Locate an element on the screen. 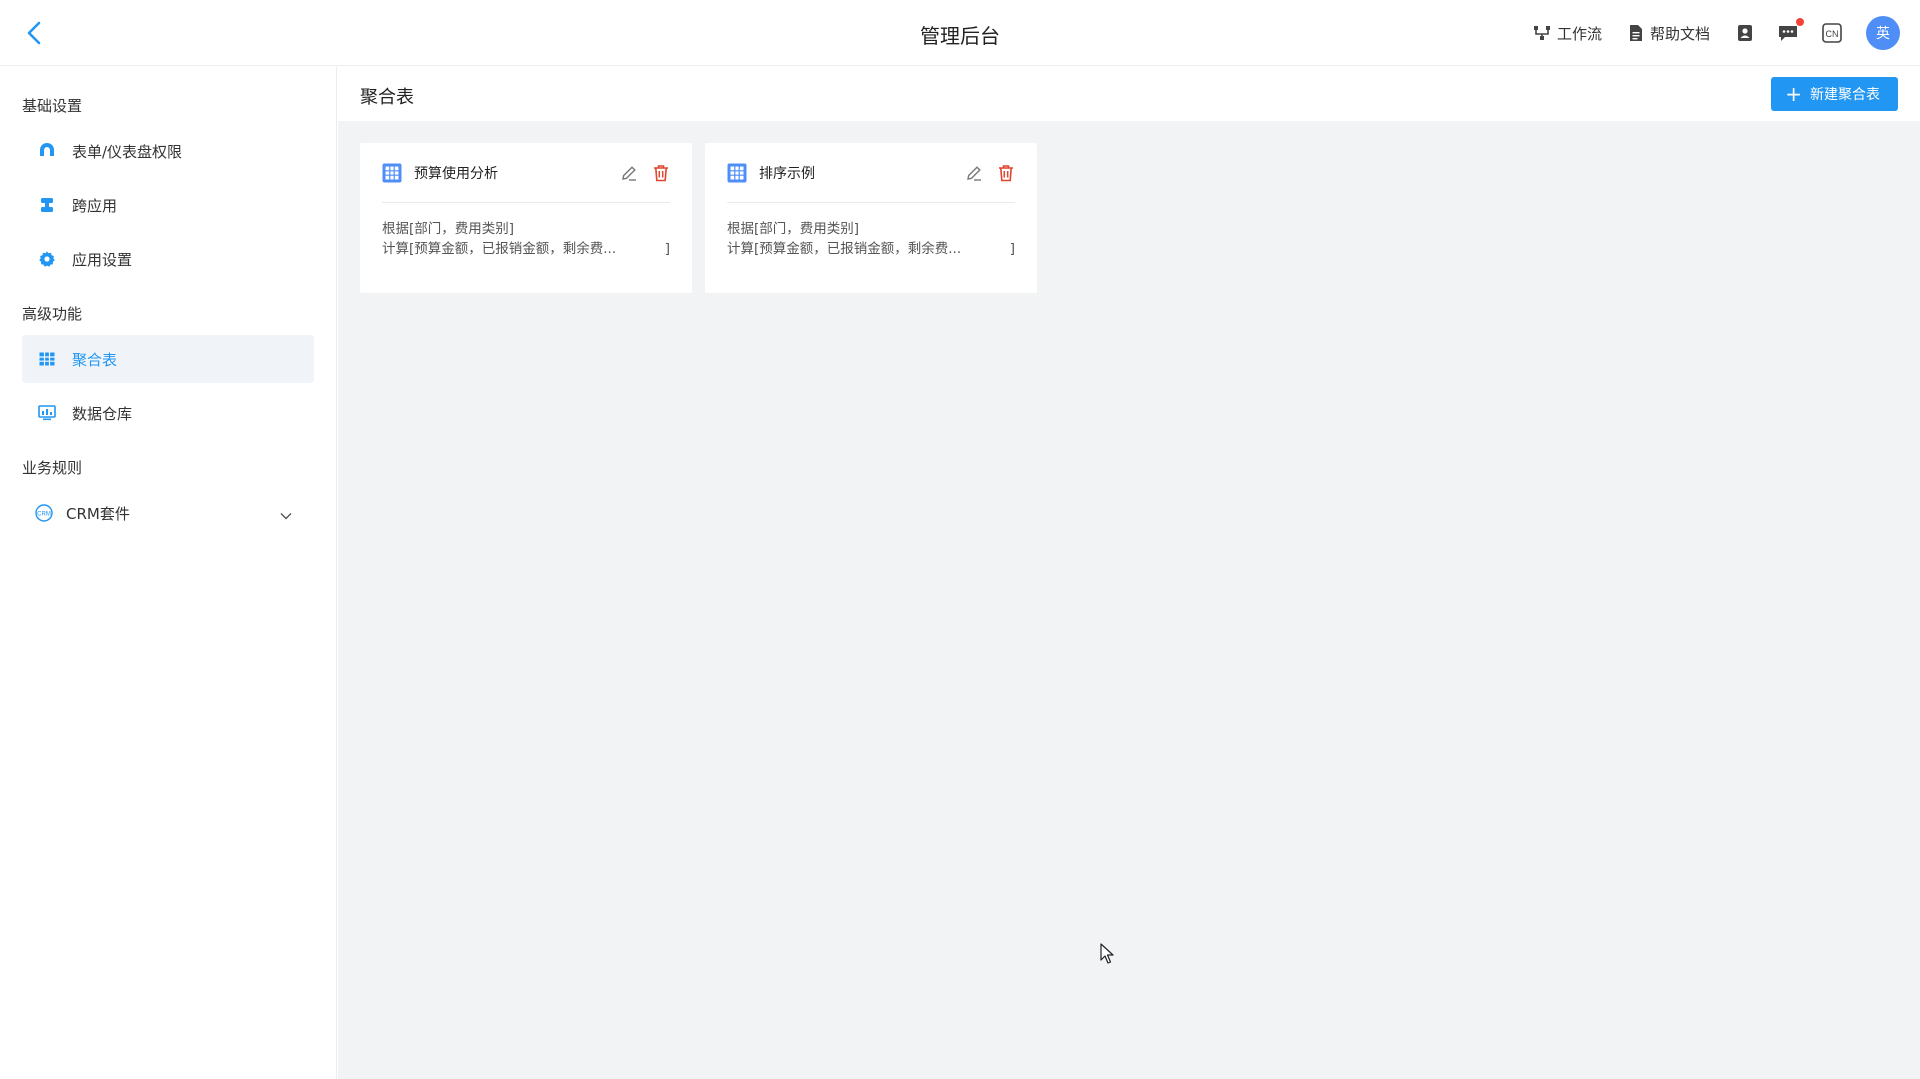 The width and height of the screenshot is (1920, 1079). new-button-label: 新建聚合表 is located at coordinates (1845, 95).